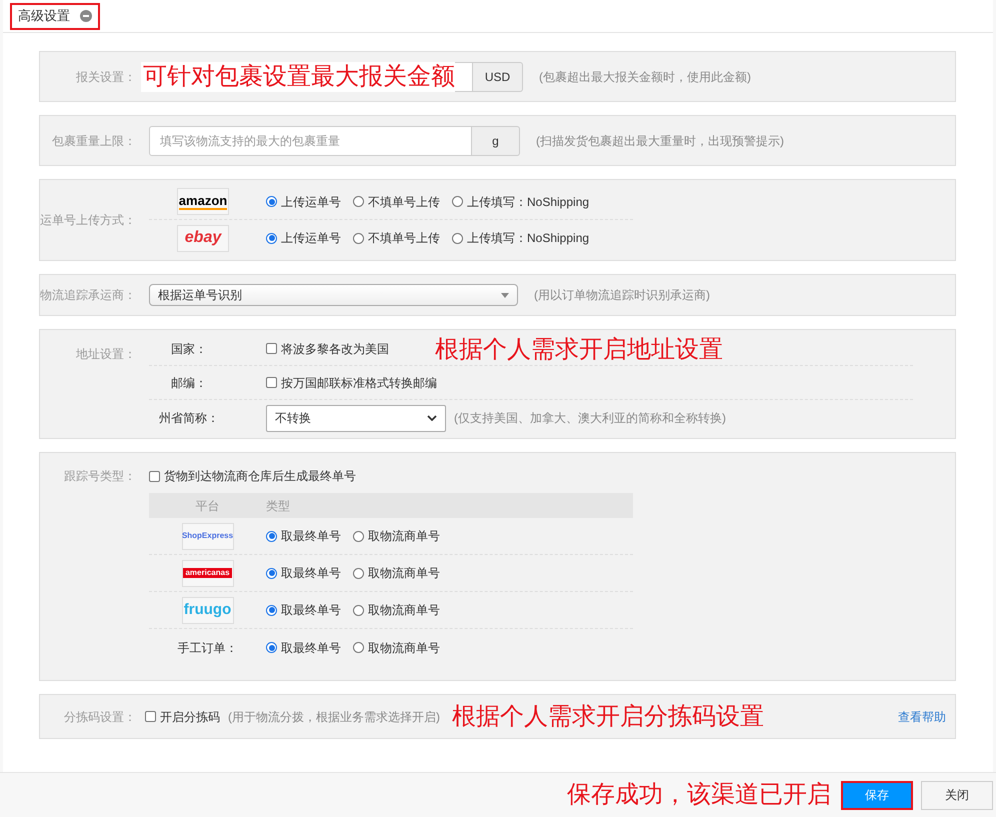 The width and height of the screenshot is (996, 817). Describe the element at coordinates (505, 295) in the screenshot. I see `dropdown-icon` at that location.